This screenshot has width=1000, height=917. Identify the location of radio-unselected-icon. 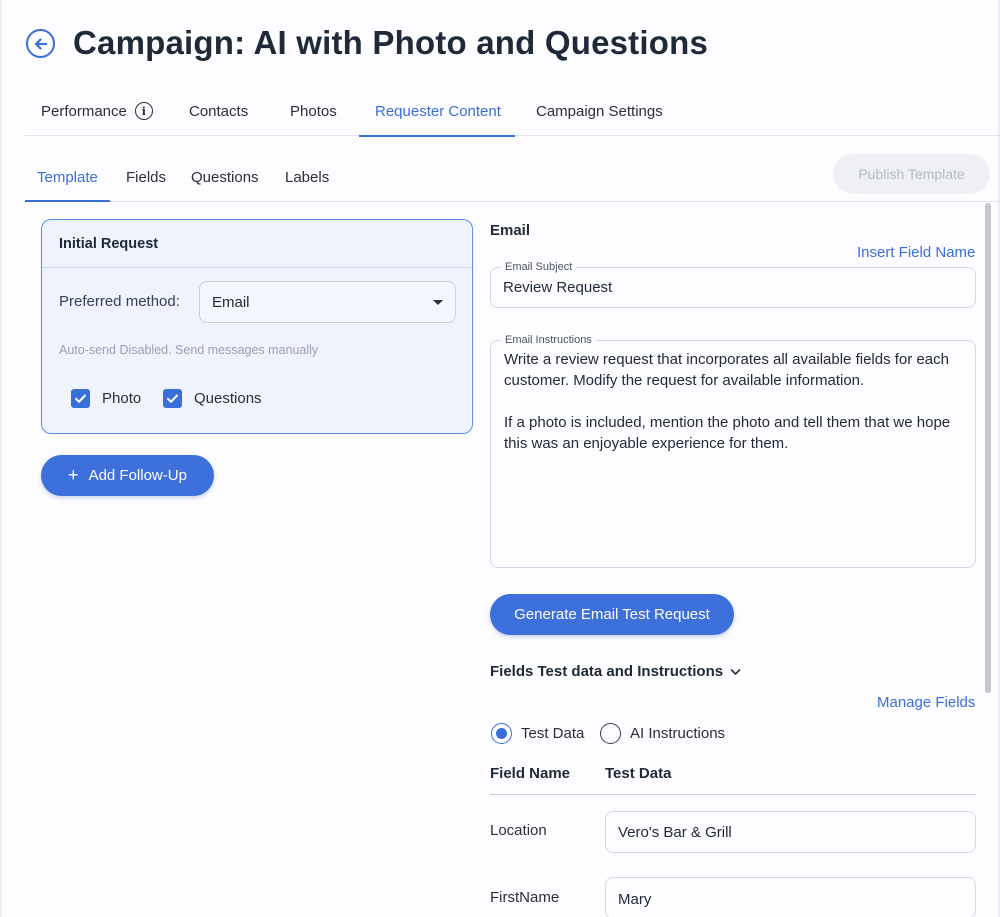
(610, 733).